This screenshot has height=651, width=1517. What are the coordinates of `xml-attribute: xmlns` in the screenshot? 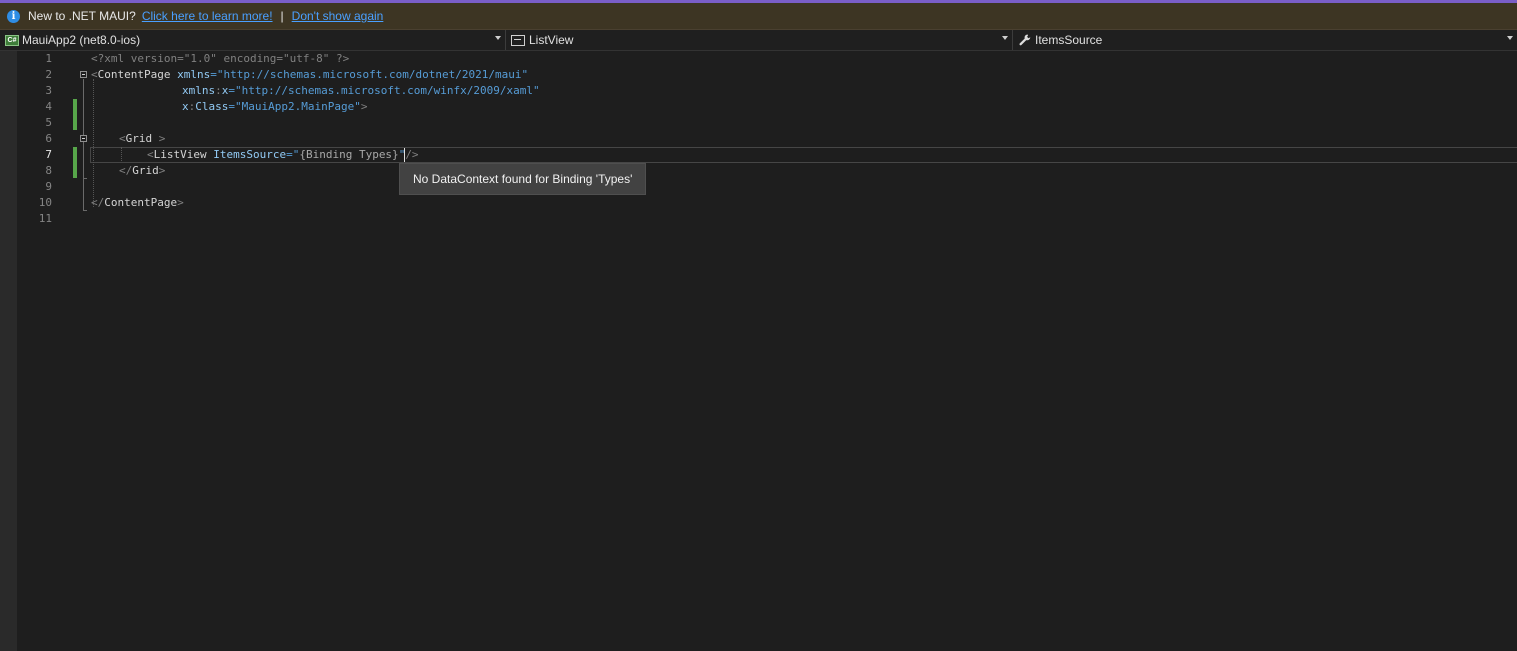 It's located at (194, 74).